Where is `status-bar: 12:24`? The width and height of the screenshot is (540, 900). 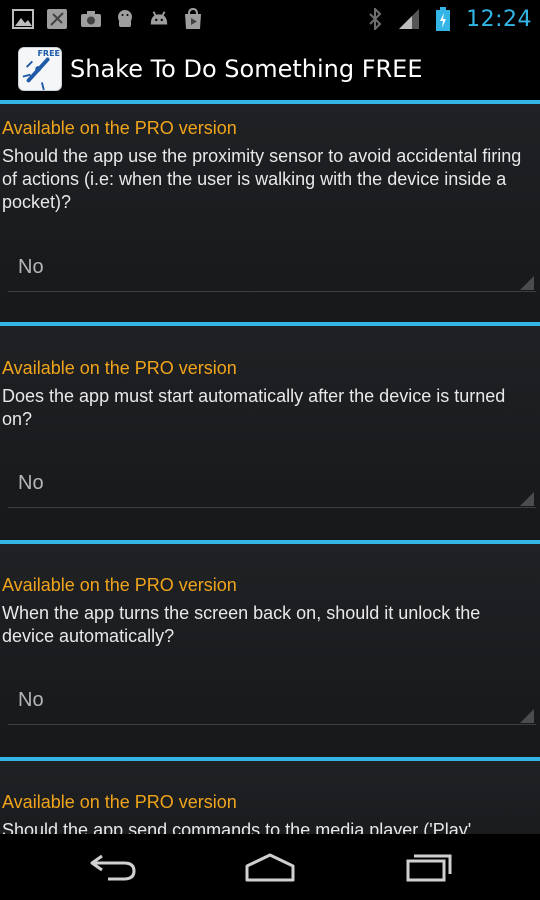 status-bar: 12:24 is located at coordinates (270, 19).